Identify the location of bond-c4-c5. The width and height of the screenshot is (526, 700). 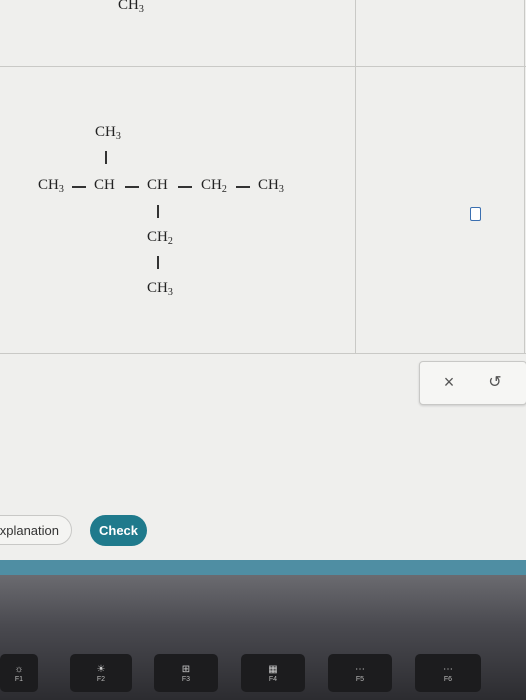
(243, 187).